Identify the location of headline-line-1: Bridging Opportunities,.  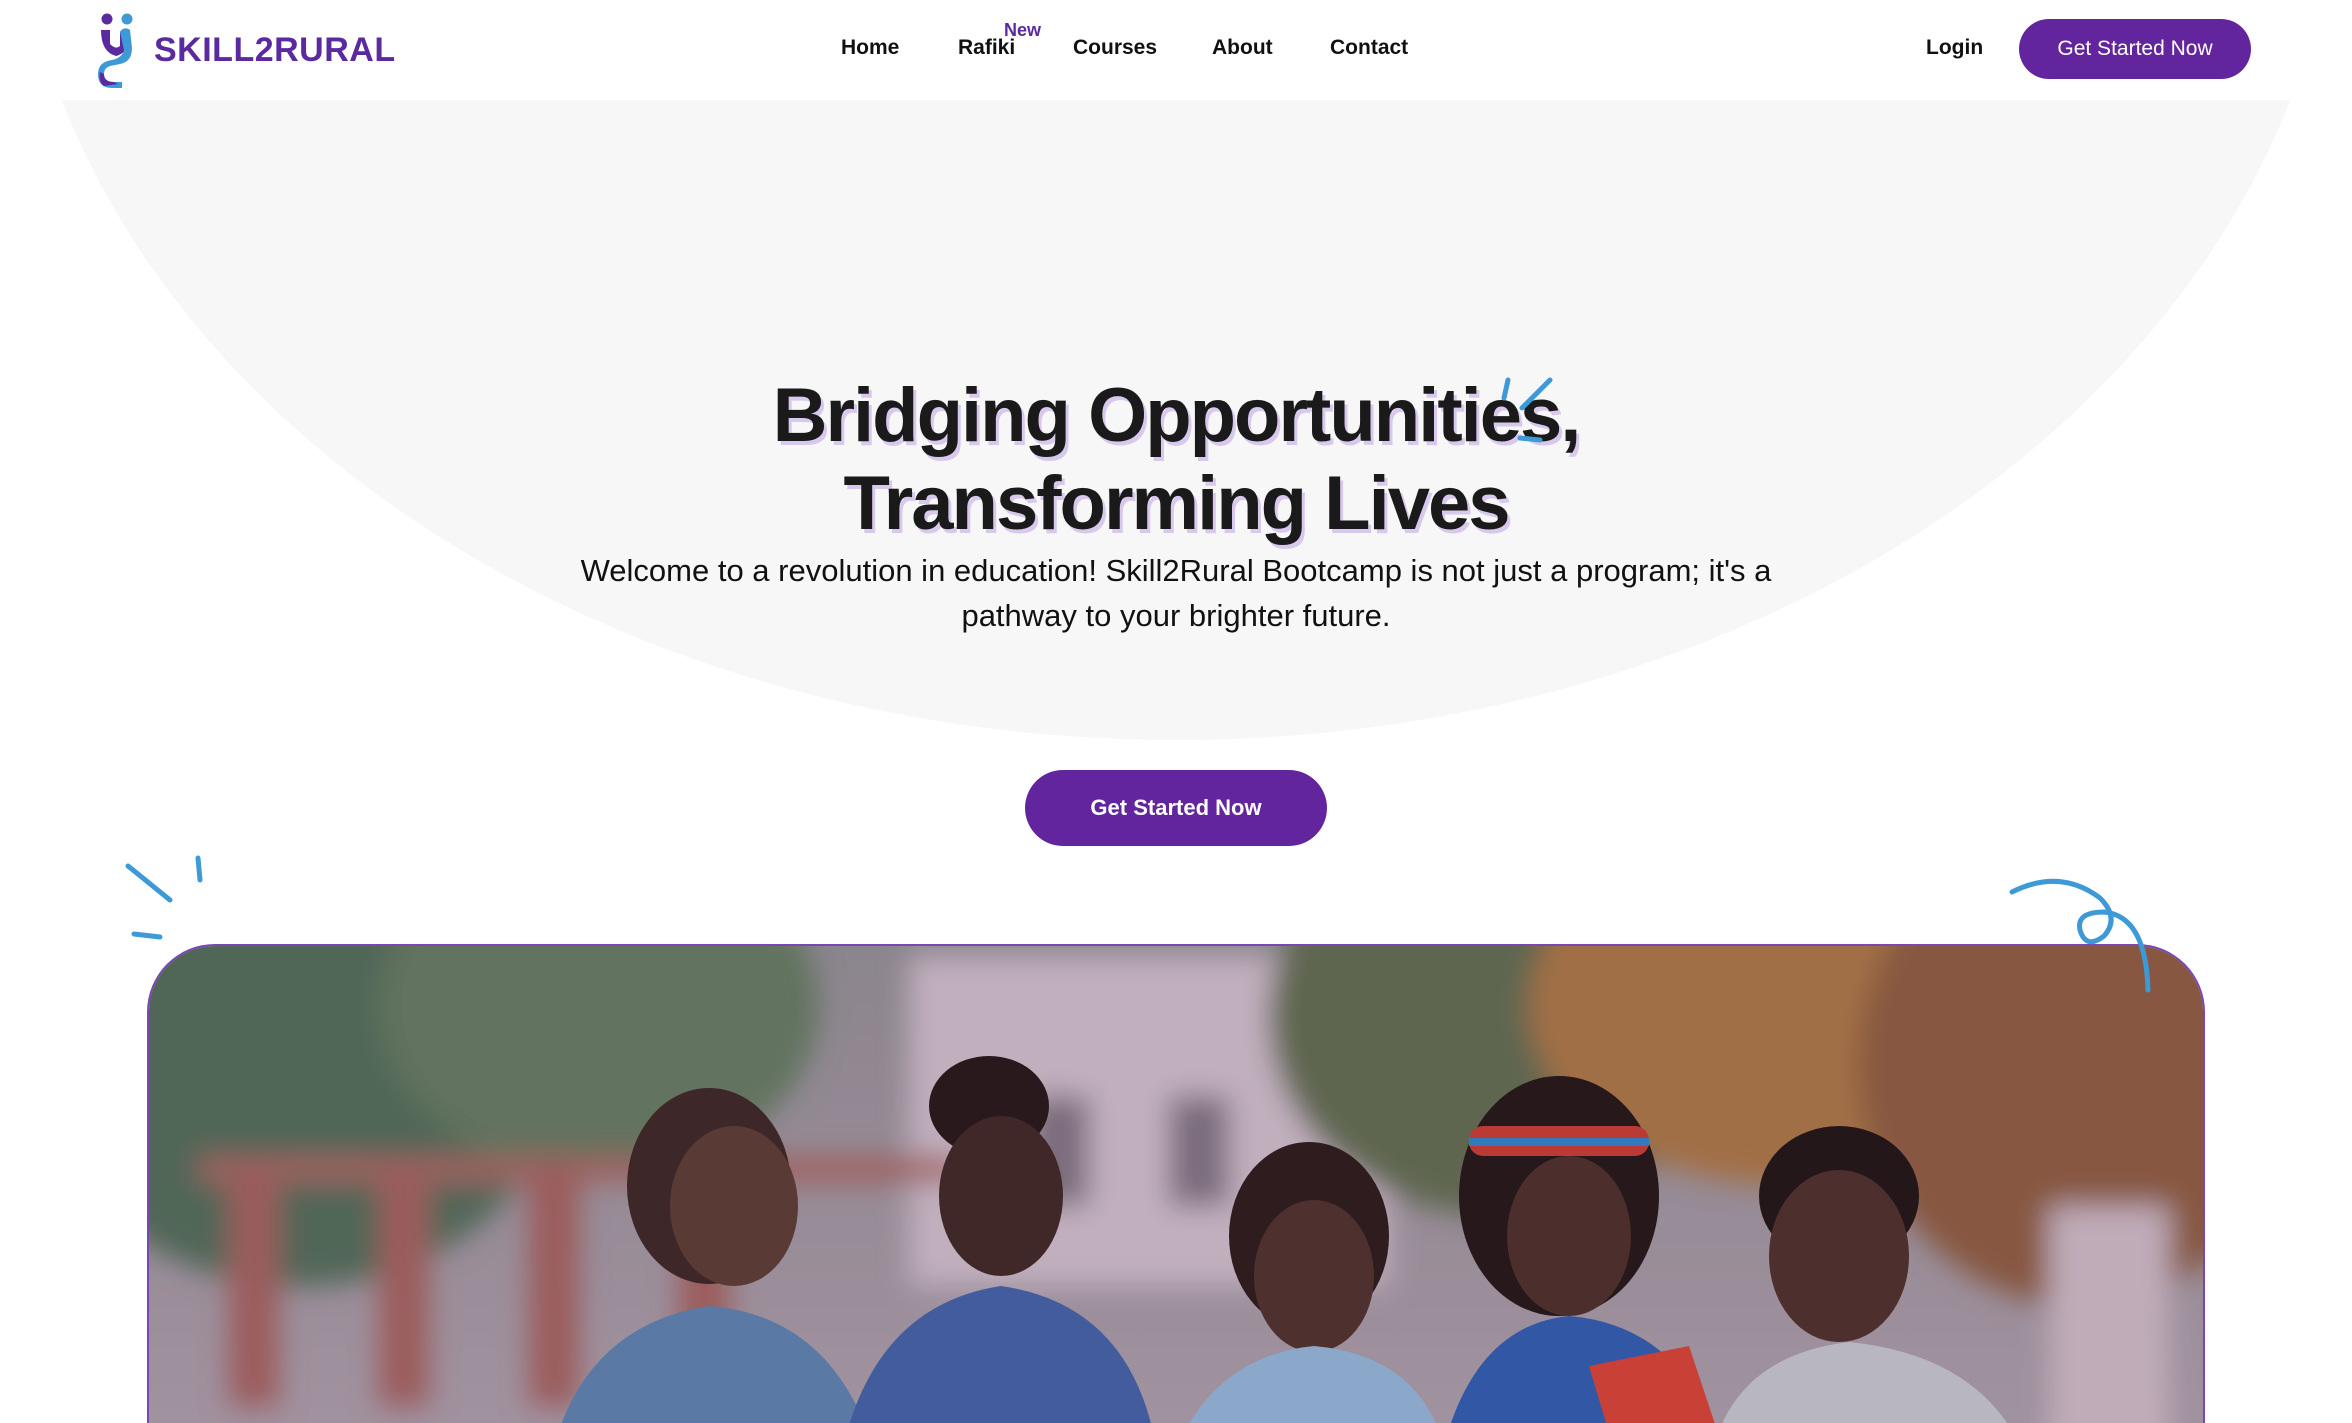
(1177, 415).